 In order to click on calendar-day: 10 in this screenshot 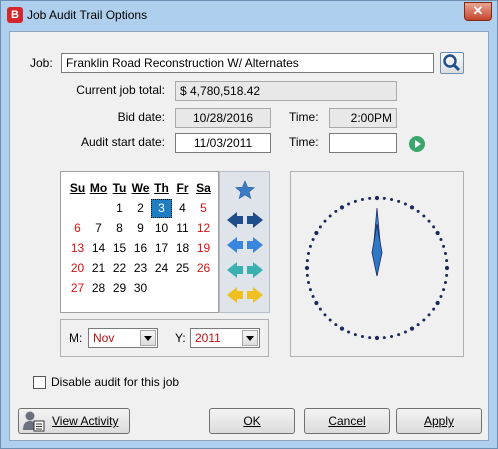, I will do `click(161, 228)`.